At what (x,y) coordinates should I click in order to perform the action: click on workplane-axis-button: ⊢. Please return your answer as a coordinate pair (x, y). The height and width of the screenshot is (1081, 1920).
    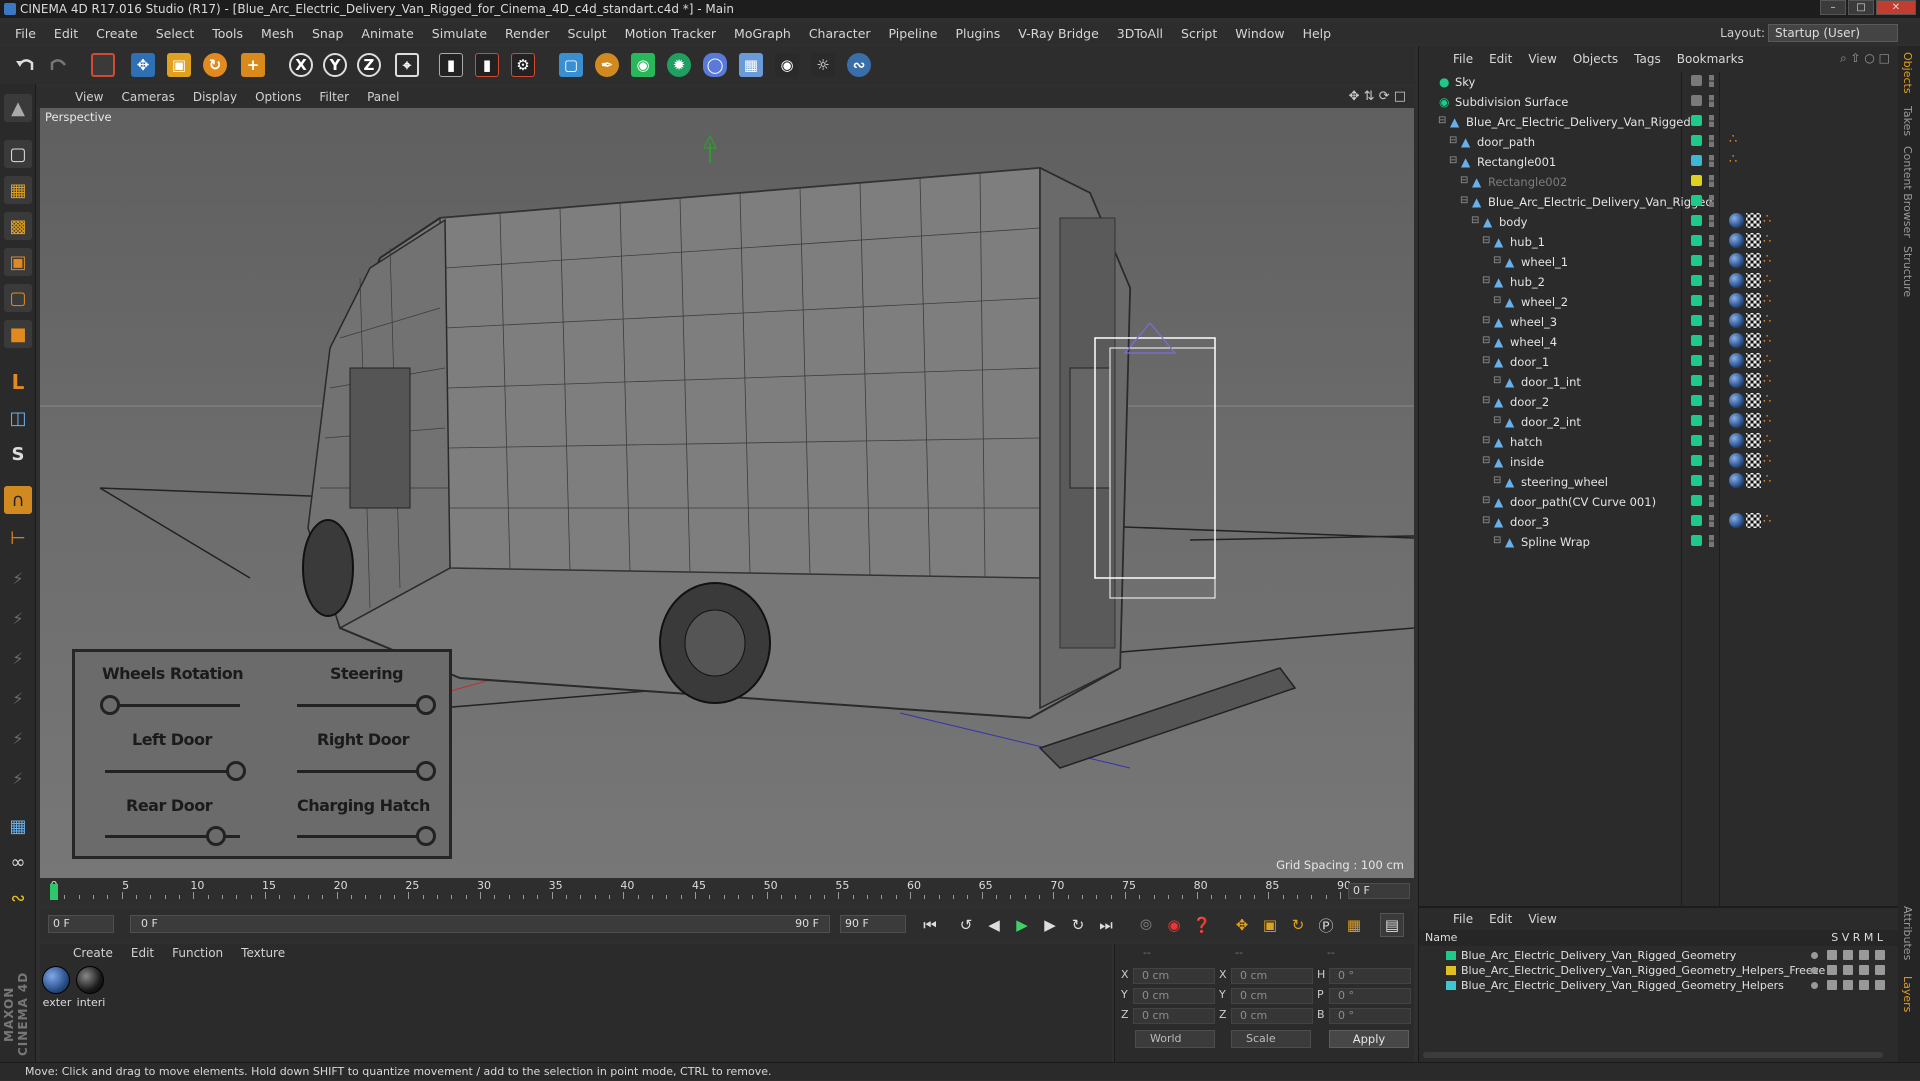
    Looking at the image, I should click on (18, 538).